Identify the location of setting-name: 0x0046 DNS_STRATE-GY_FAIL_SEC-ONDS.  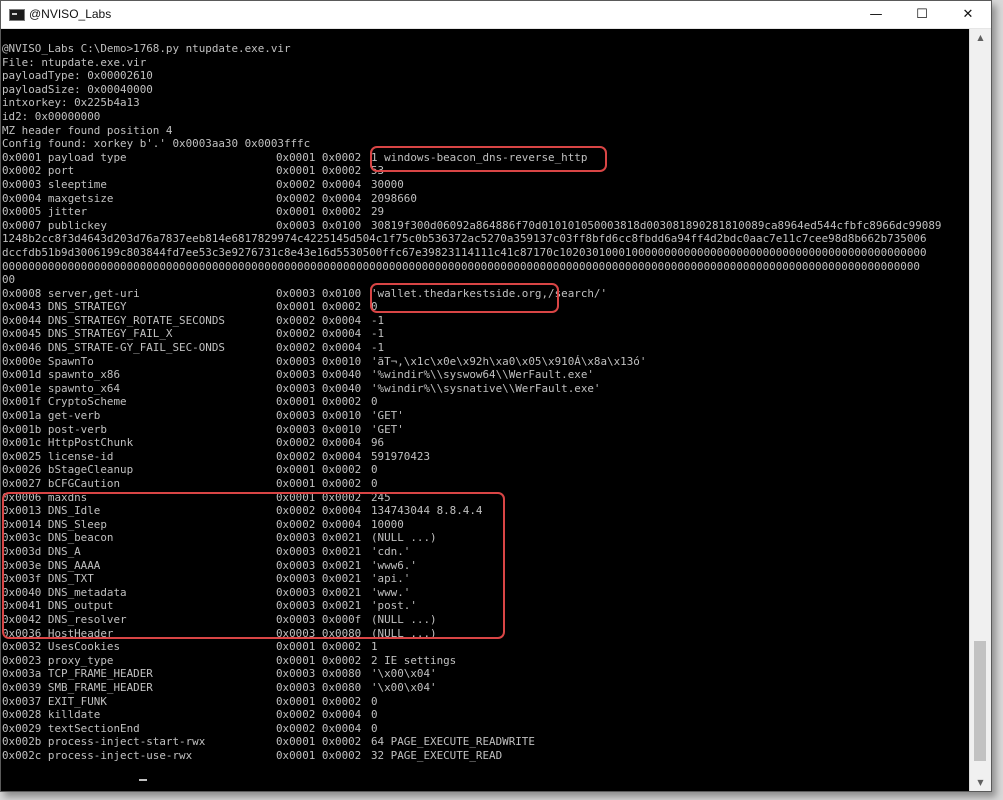
(113, 348).